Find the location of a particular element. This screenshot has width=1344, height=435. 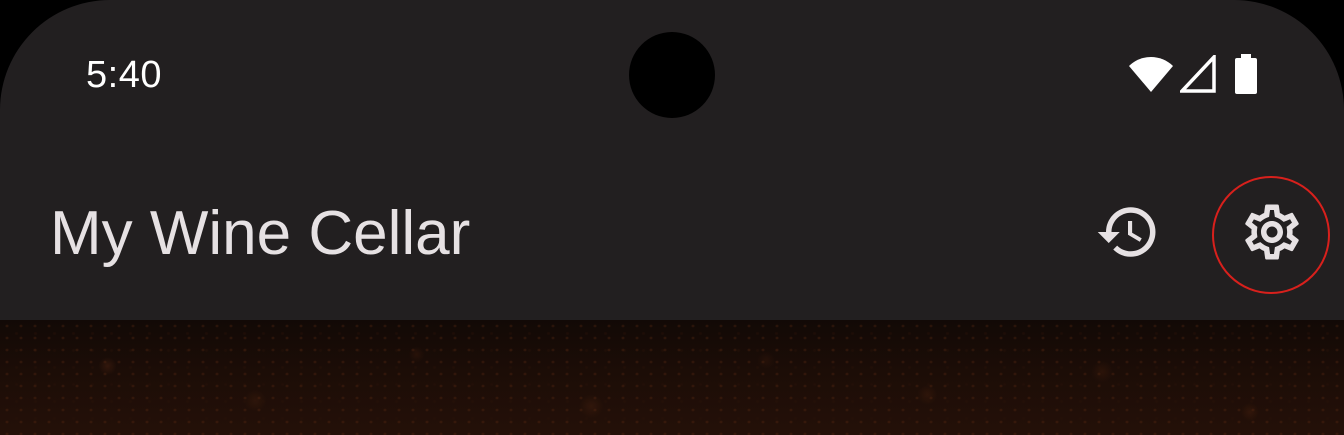

cellular-signal-icon is located at coordinates (1198, 74).